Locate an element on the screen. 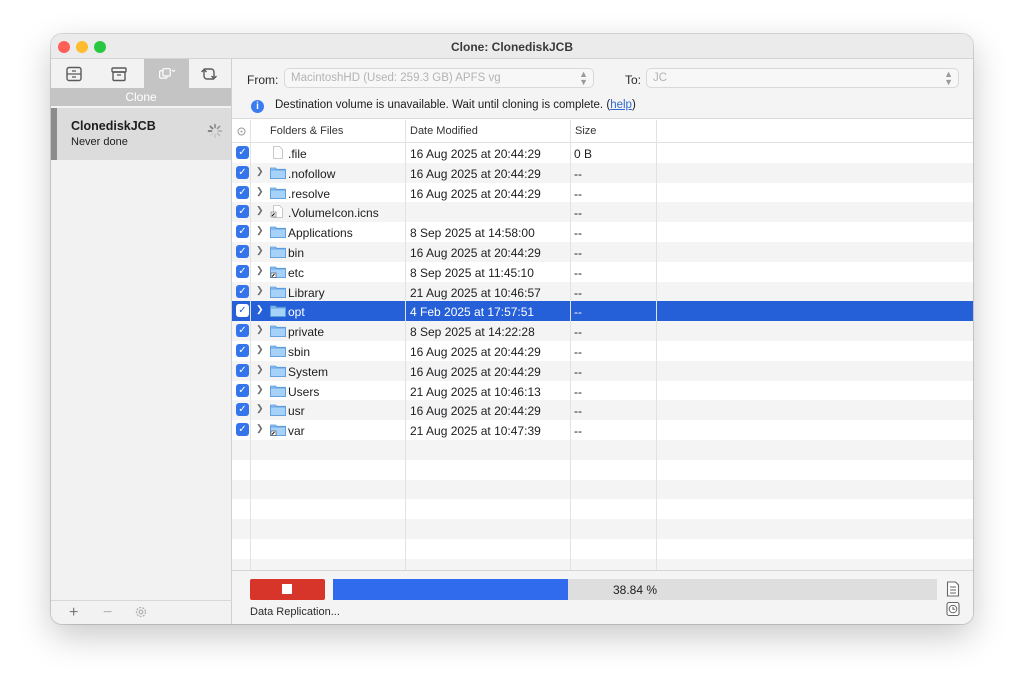 Image resolution: width=1024 pixels, height=691 pixels. column-header-date-modified: Date Modified is located at coordinates (444, 131).